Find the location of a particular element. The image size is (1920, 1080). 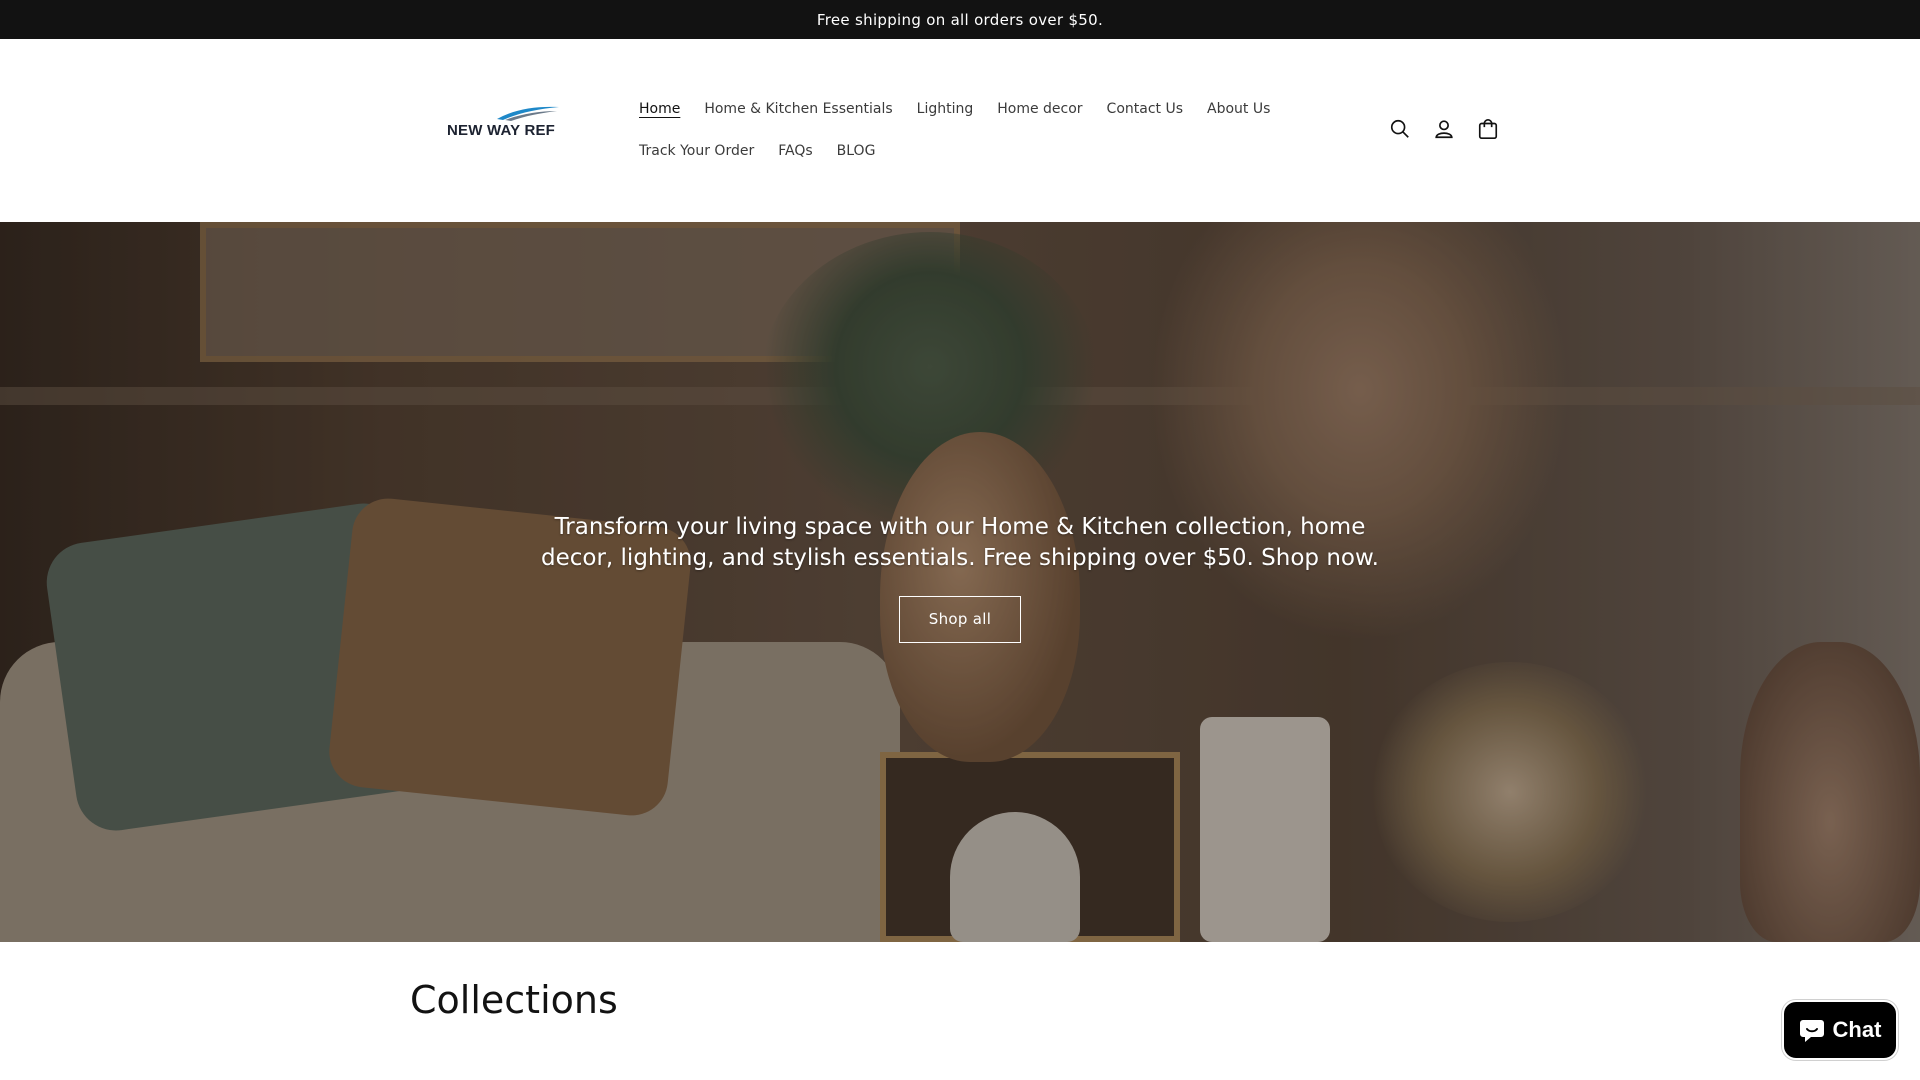

account-icon is located at coordinates (1444, 129).